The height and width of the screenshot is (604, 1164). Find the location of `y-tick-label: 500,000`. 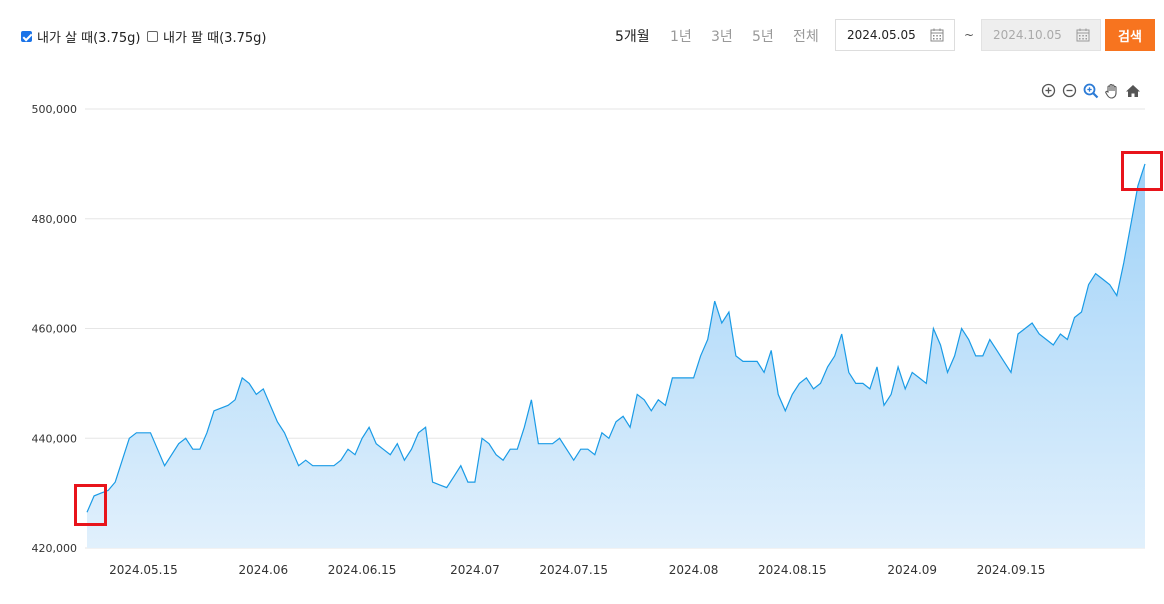

y-tick-label: 500,000 is located at coordinates (55, 109).